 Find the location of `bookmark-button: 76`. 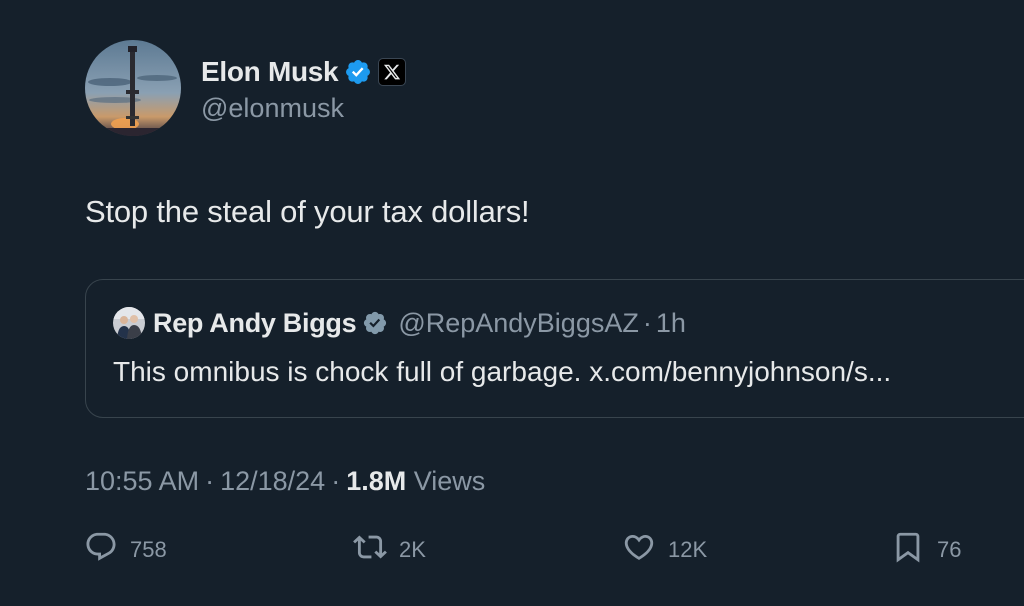

bookmark-button: 76 is located at coordinates (926, 549).